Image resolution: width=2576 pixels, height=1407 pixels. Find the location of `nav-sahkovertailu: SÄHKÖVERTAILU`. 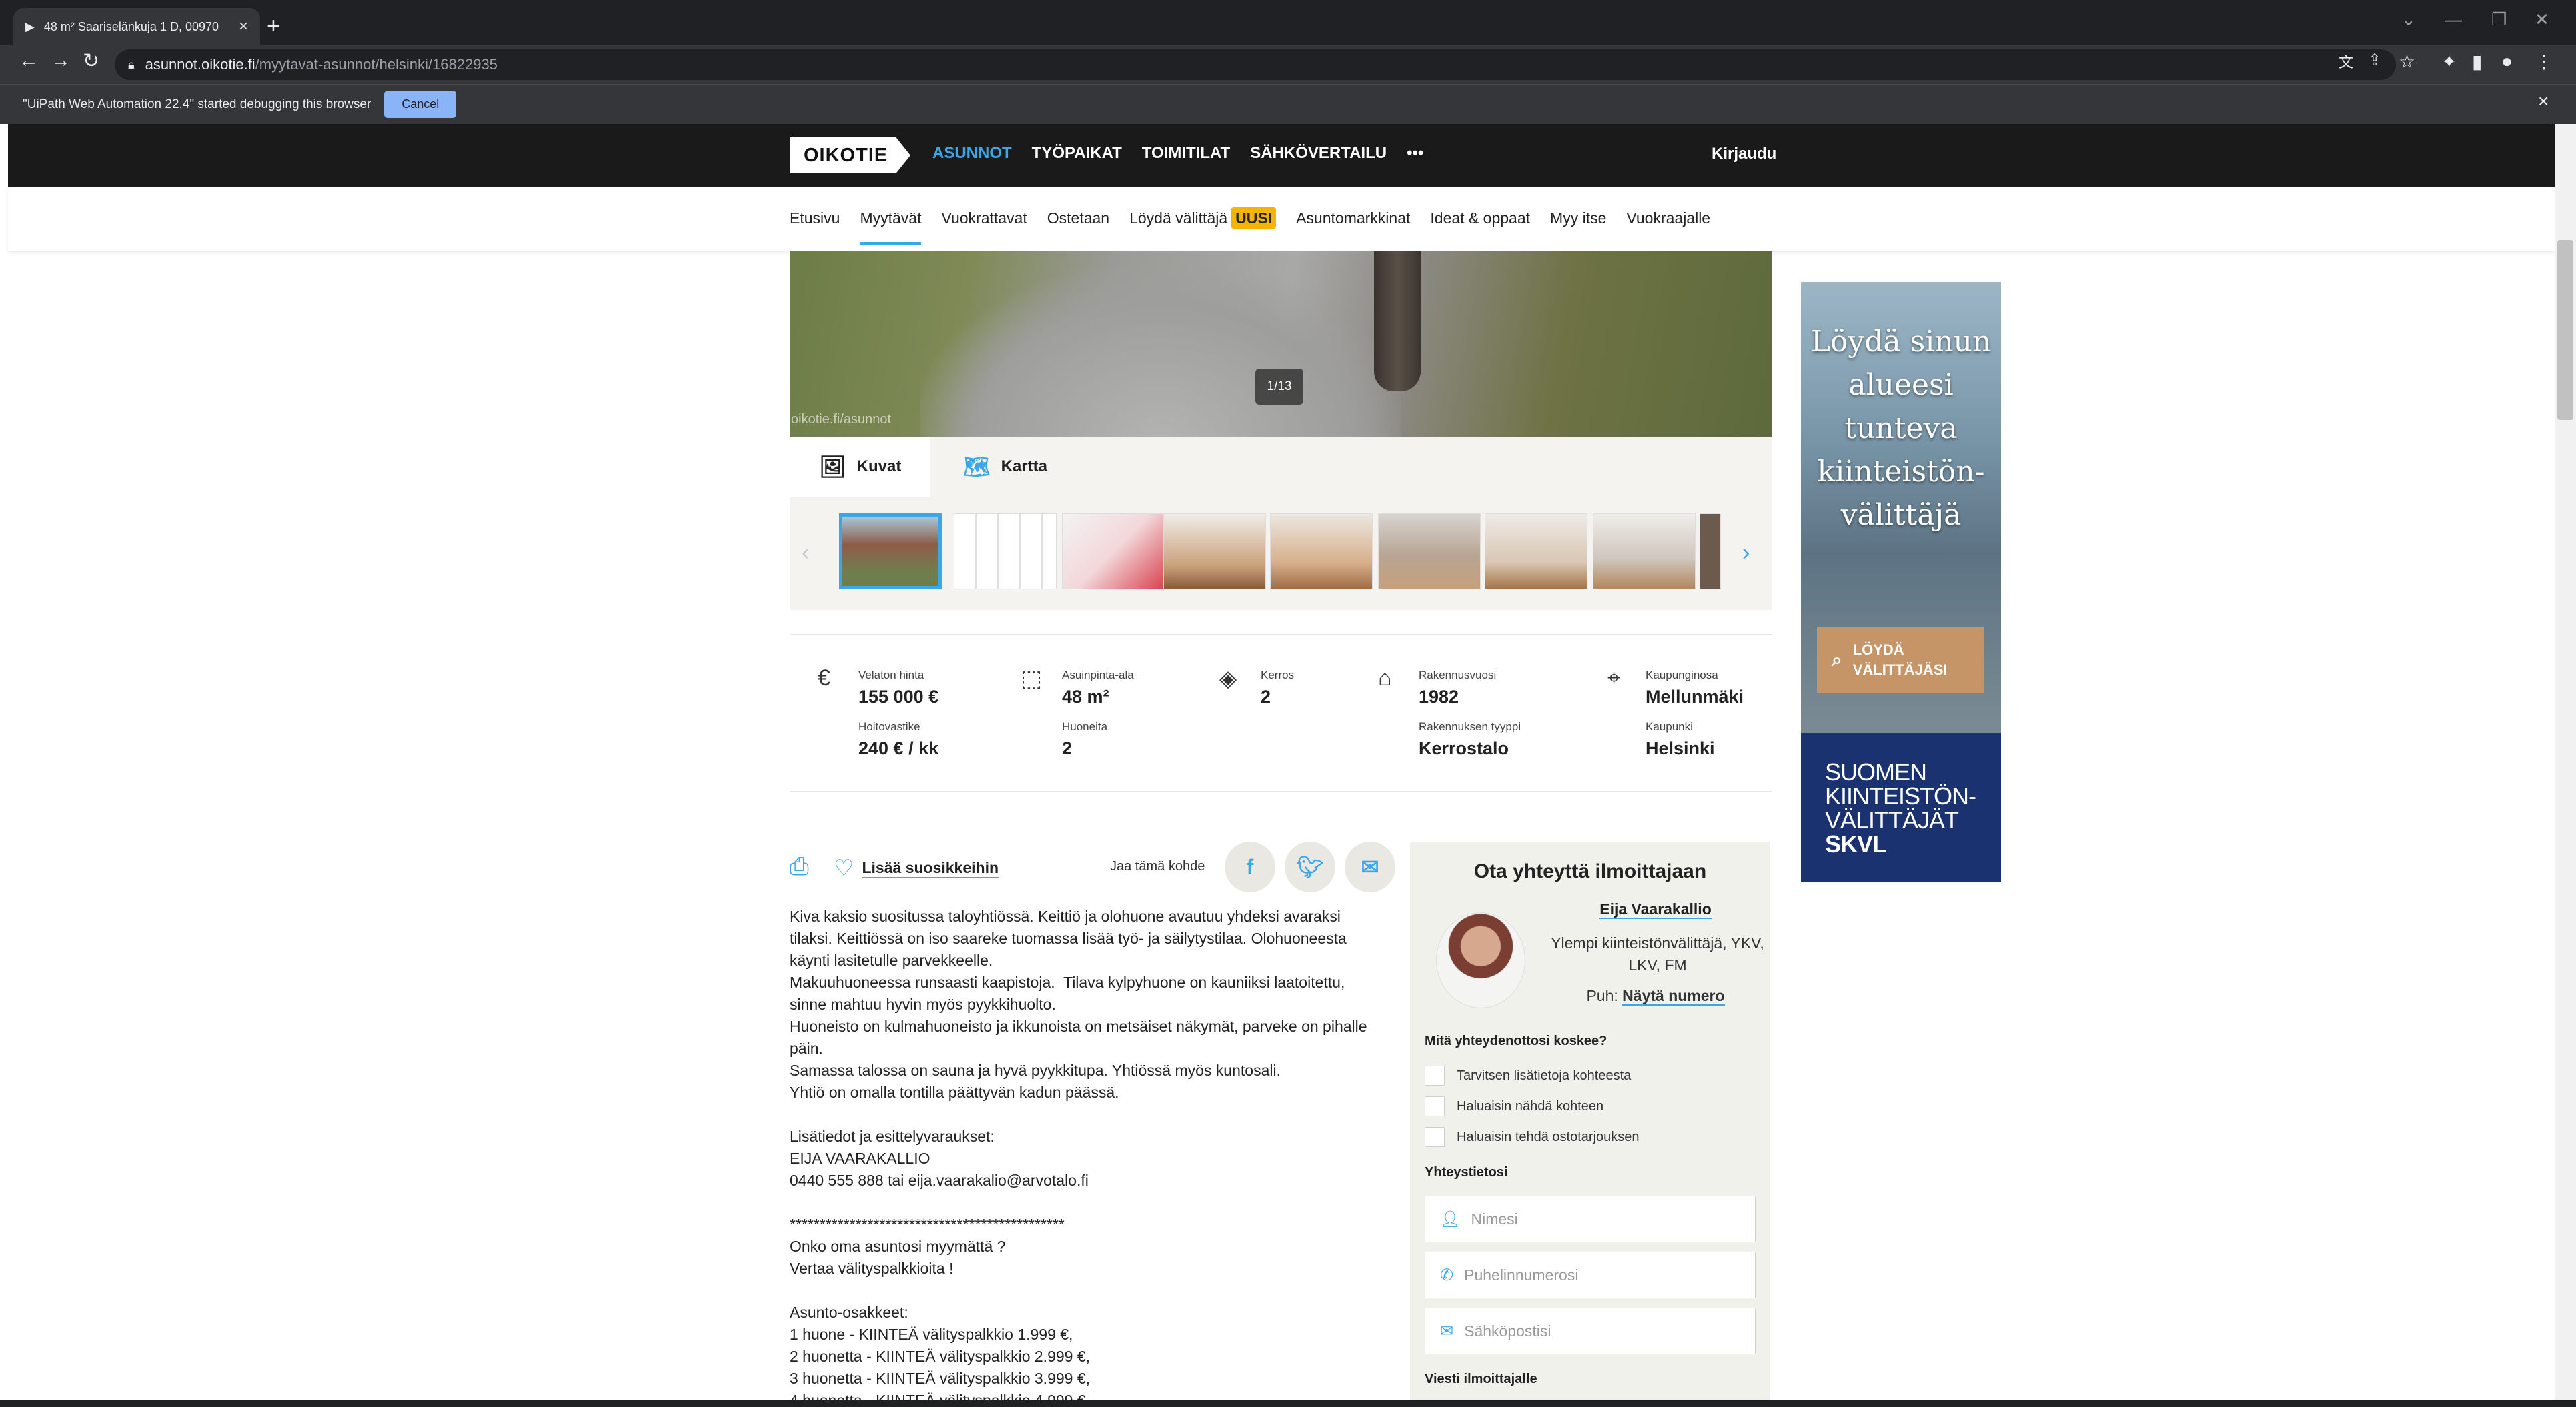

nav-sahkovertailu: SÄHKÖVERTAILU is located at coordinates (1318, 153).